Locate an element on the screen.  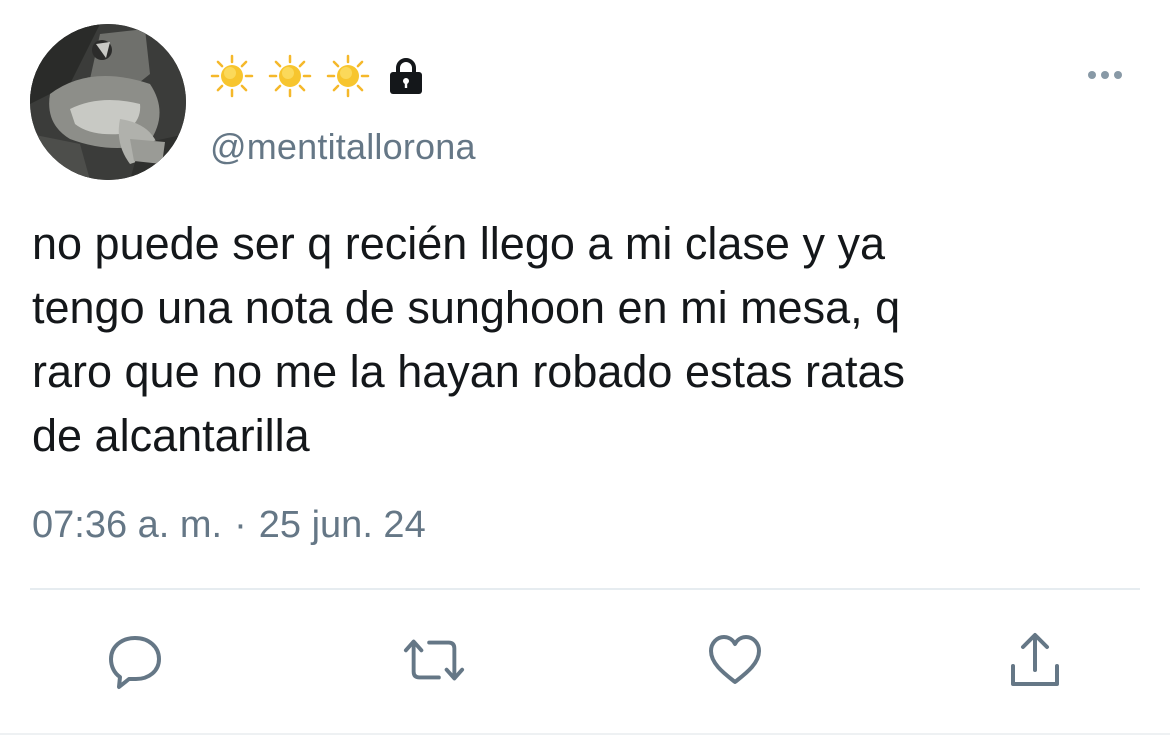
reply-icon is located at coordinates (135, 662).